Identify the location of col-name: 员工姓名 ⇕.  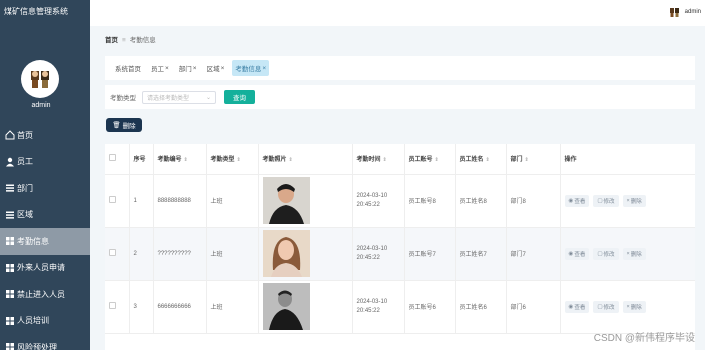
(481, 159).